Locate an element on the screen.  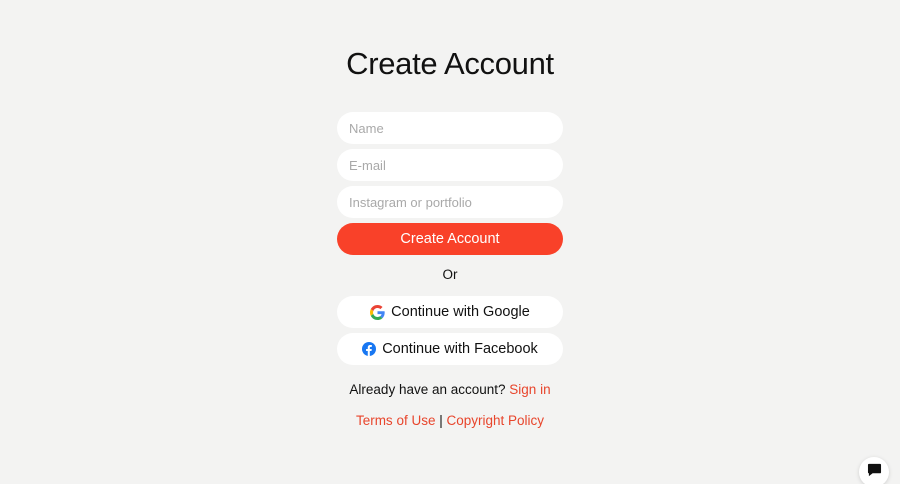
continue-with-google-button: Continue with Google is located at coordinates (450, 312).